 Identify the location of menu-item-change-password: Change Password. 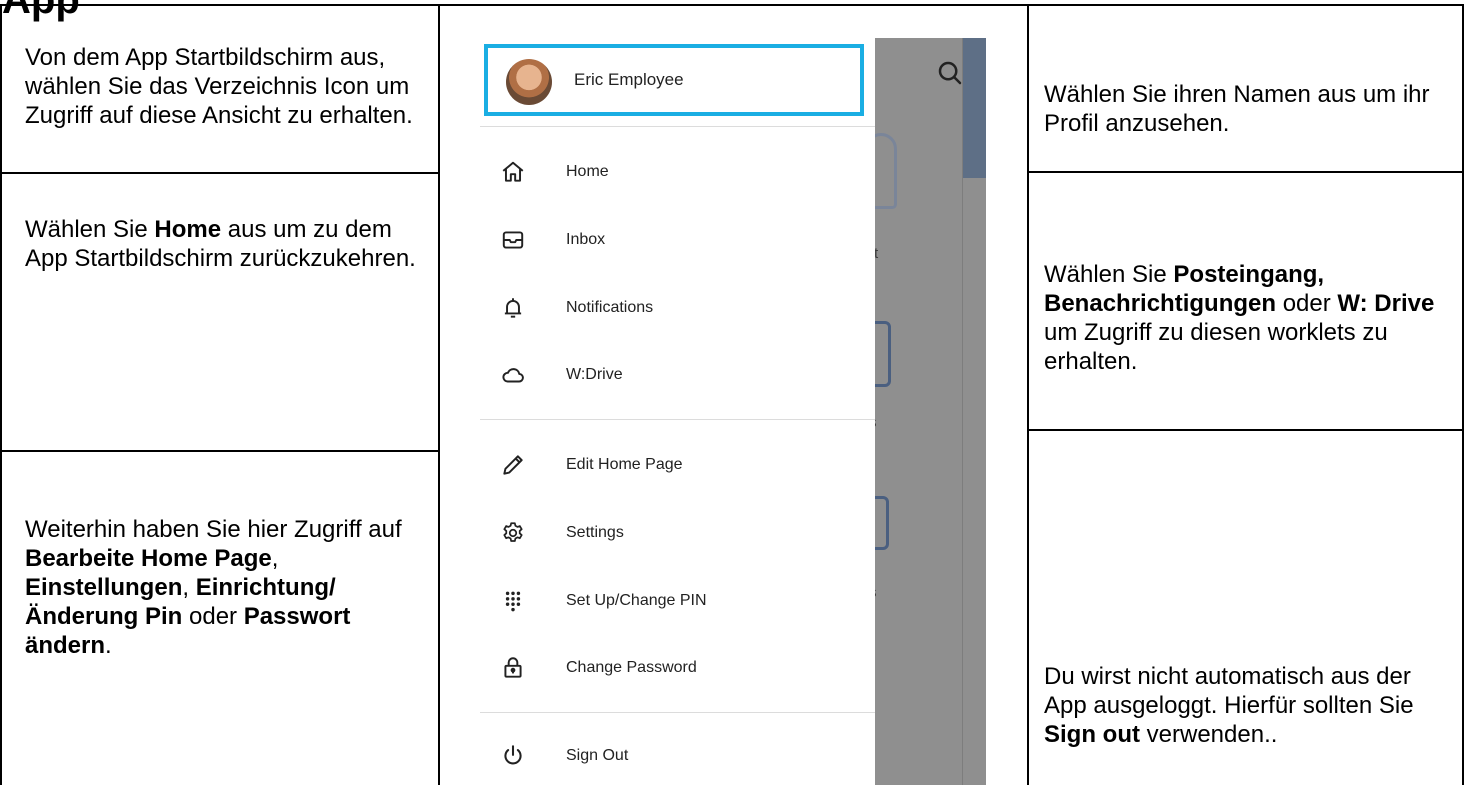
(677, 669).